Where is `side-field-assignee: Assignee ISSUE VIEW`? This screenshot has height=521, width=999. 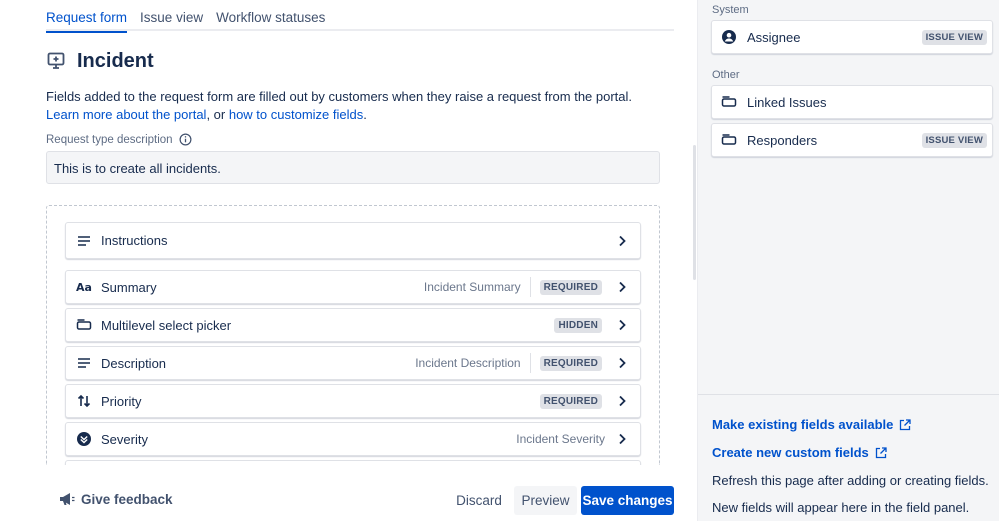
side-field-assignee: Assignee ISSUE VIEW is located at coordinates (852, 37).